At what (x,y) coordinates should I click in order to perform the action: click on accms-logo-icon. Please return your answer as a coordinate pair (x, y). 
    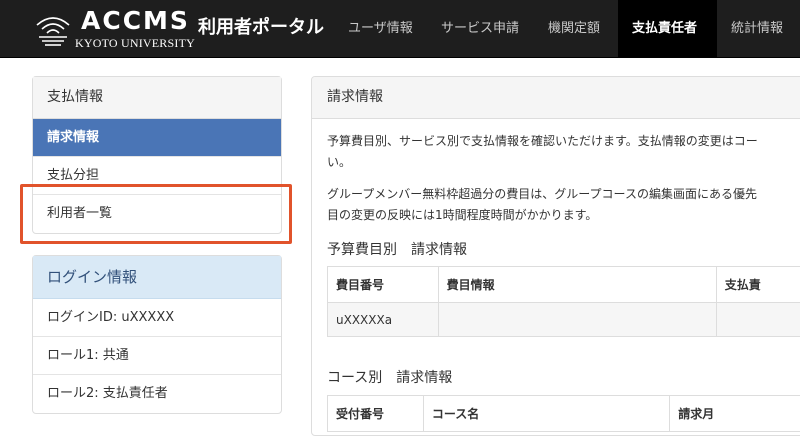
    Looking at the image, I should click on (53, 28).